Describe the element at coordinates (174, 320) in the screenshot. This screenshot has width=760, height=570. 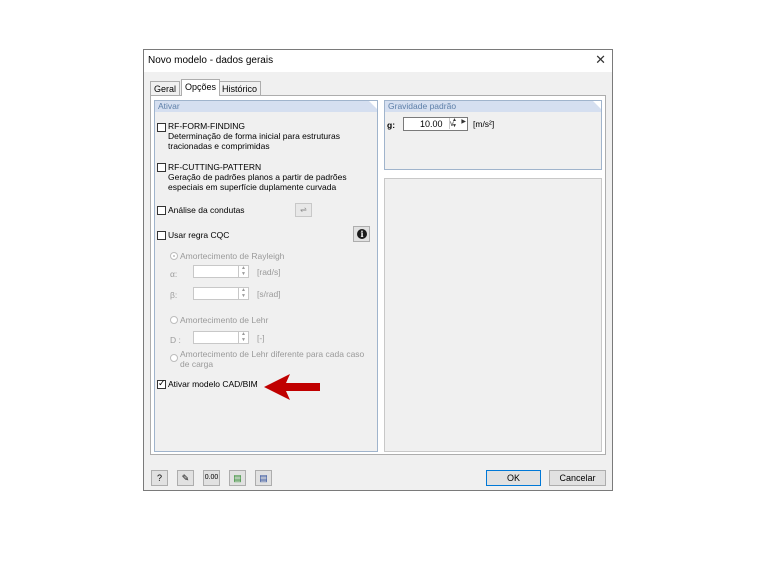
I see `lehr-radio` at that location.